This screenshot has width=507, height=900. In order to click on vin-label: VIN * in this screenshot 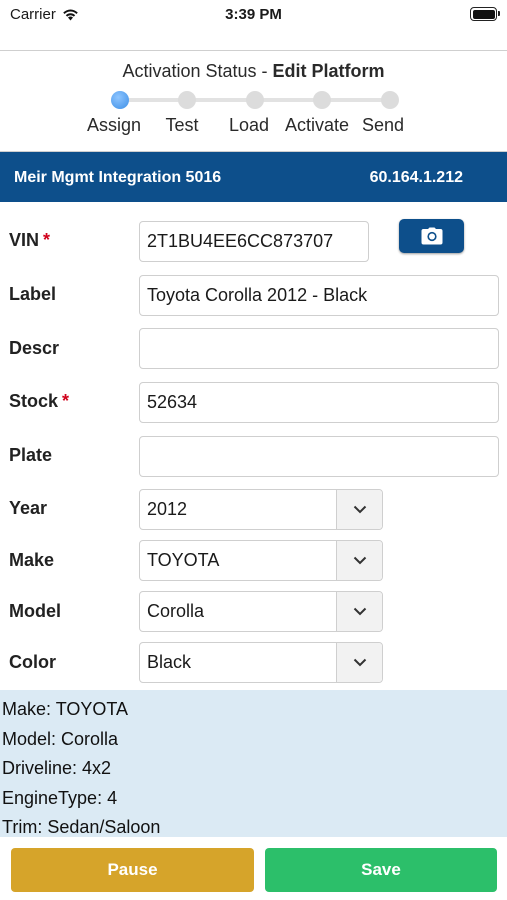, I will do `click(29, 240)`.